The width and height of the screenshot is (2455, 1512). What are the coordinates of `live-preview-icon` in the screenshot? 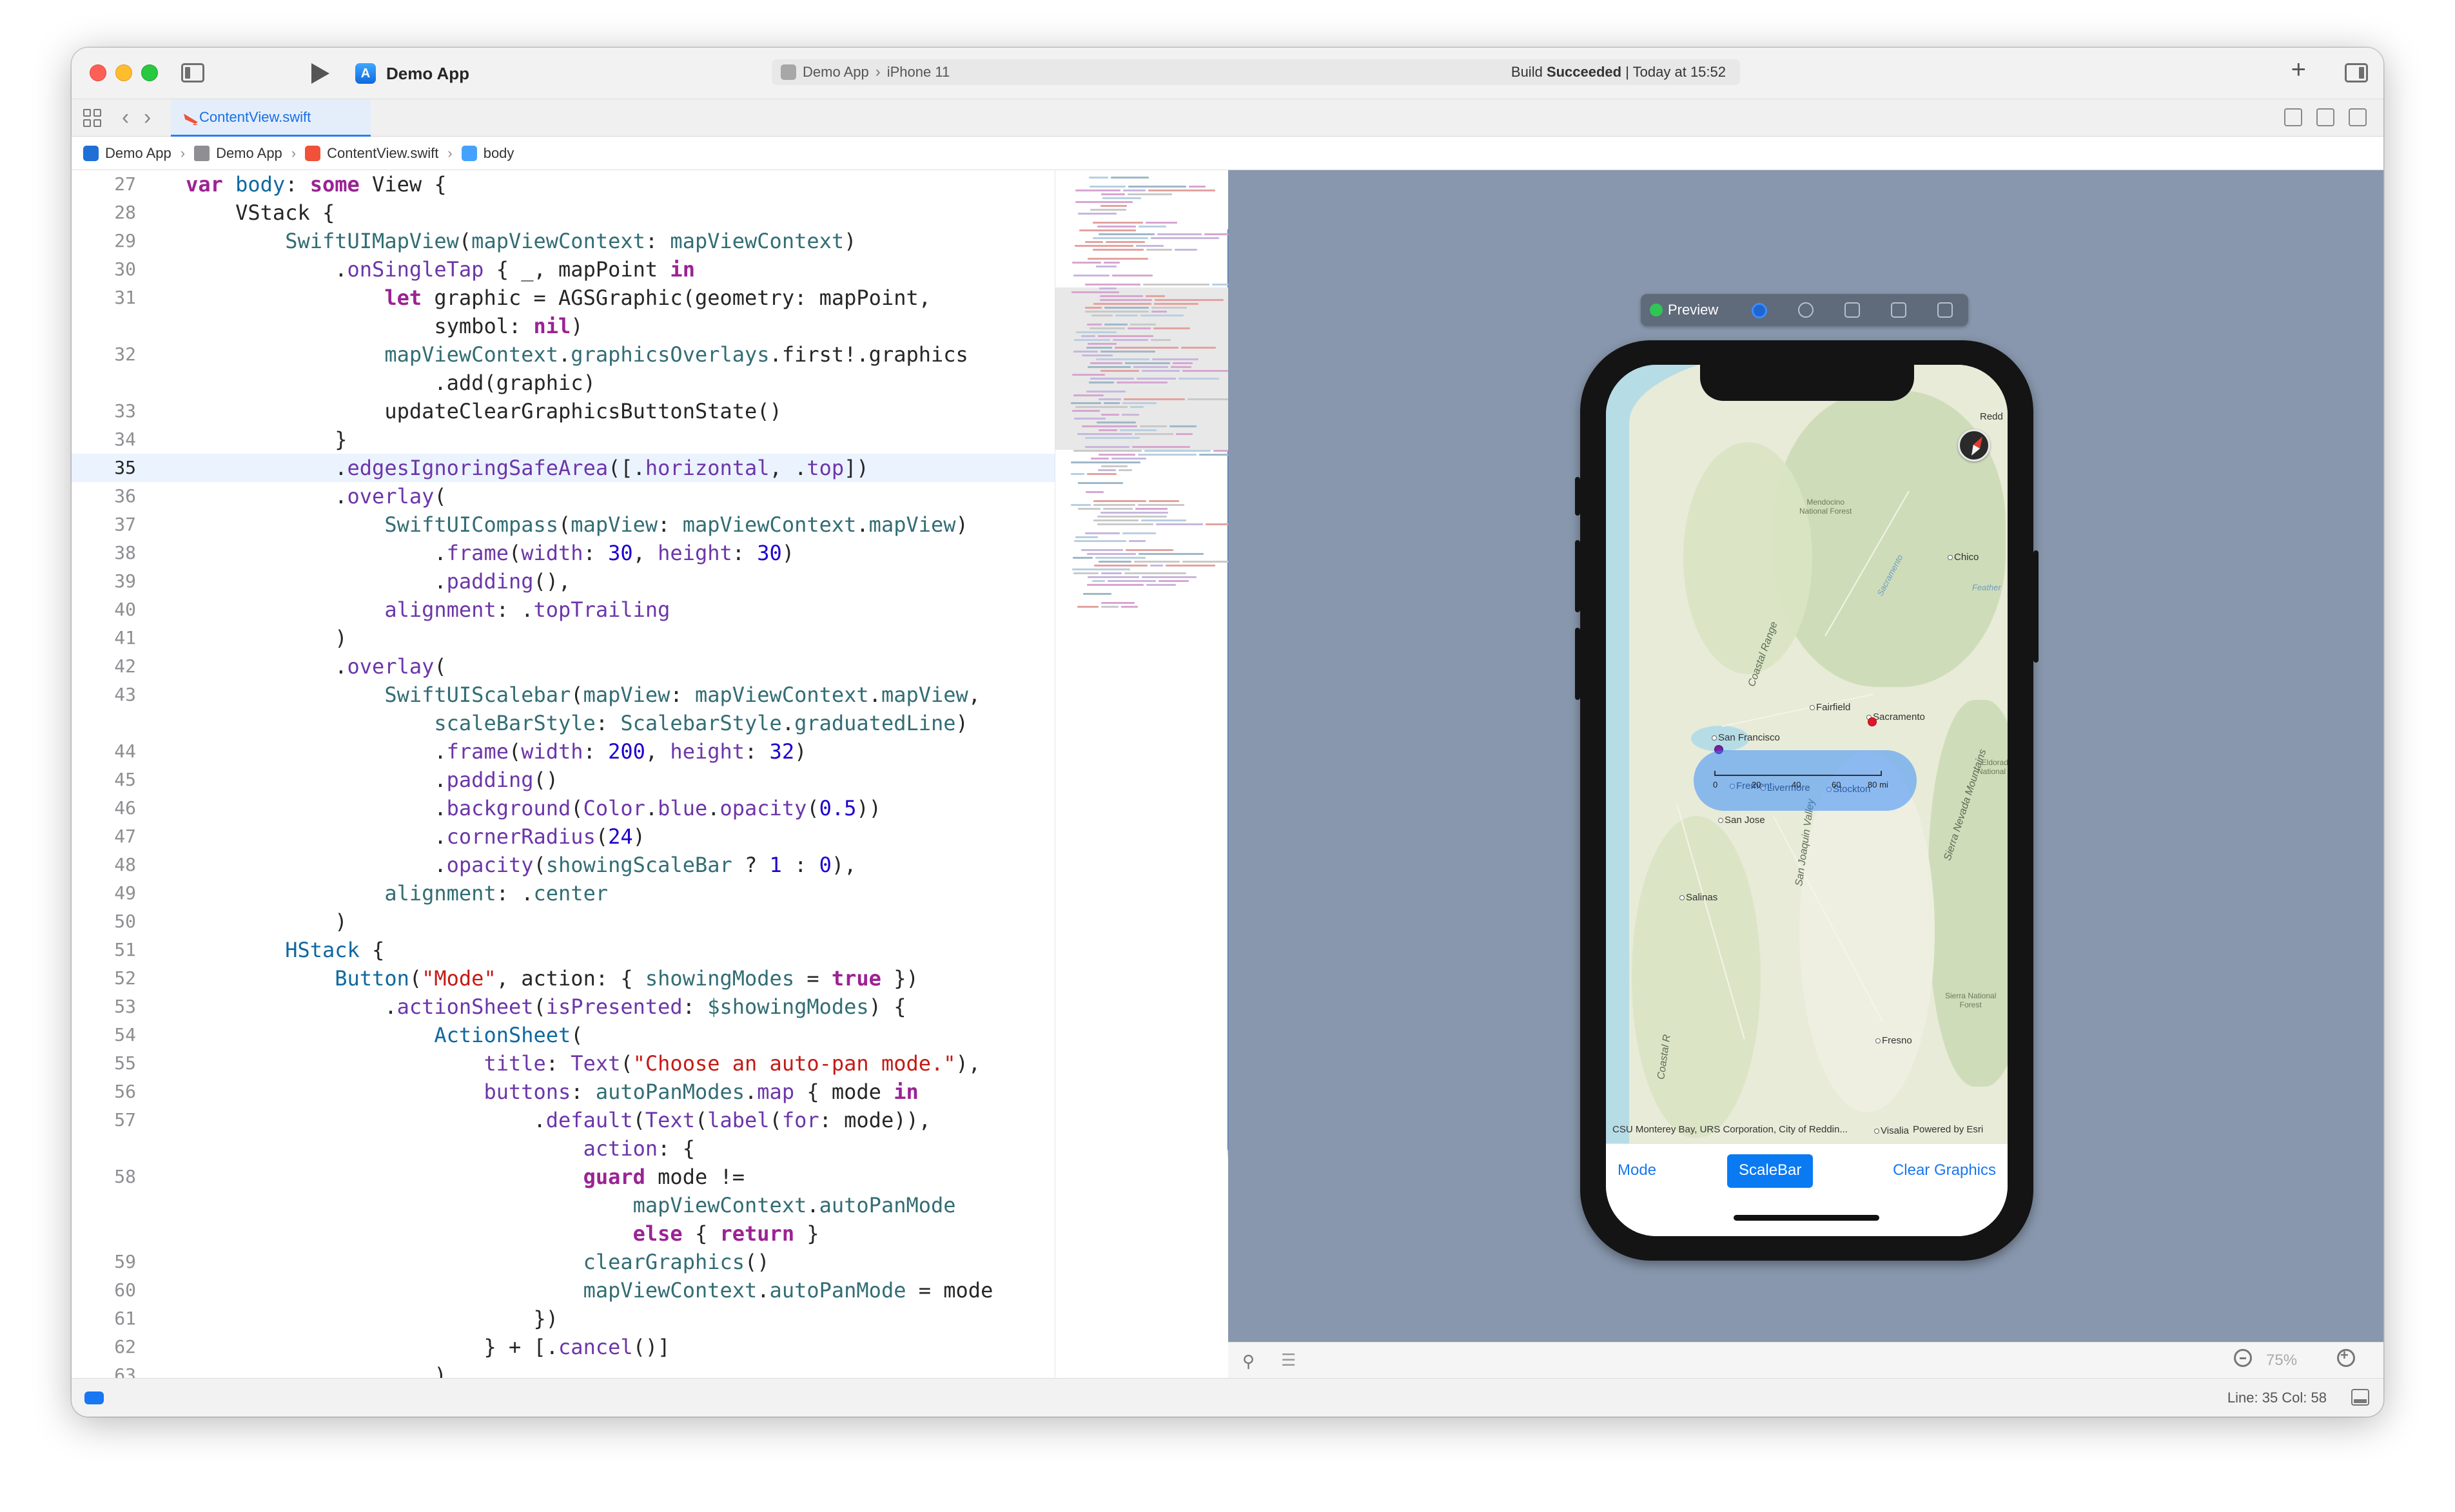 It's located at (1759, 310).